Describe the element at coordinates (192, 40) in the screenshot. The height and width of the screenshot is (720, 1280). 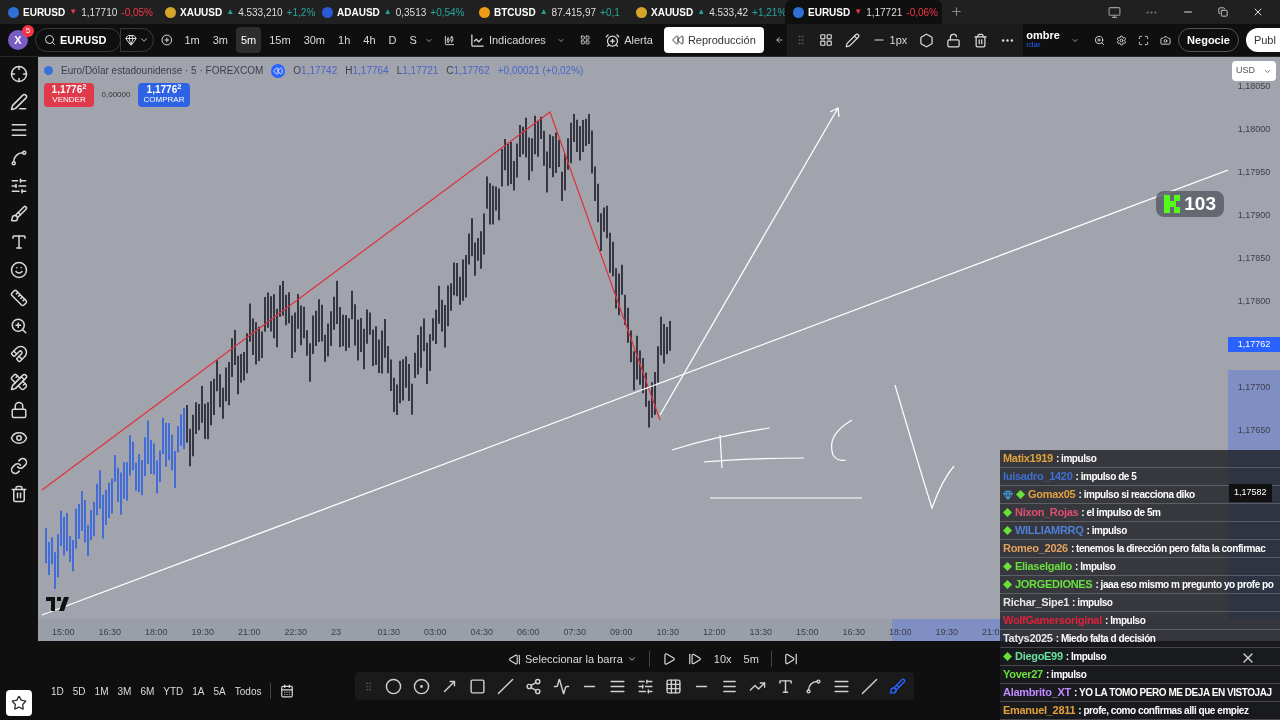
I see `interval-tab: 1m` at that location.